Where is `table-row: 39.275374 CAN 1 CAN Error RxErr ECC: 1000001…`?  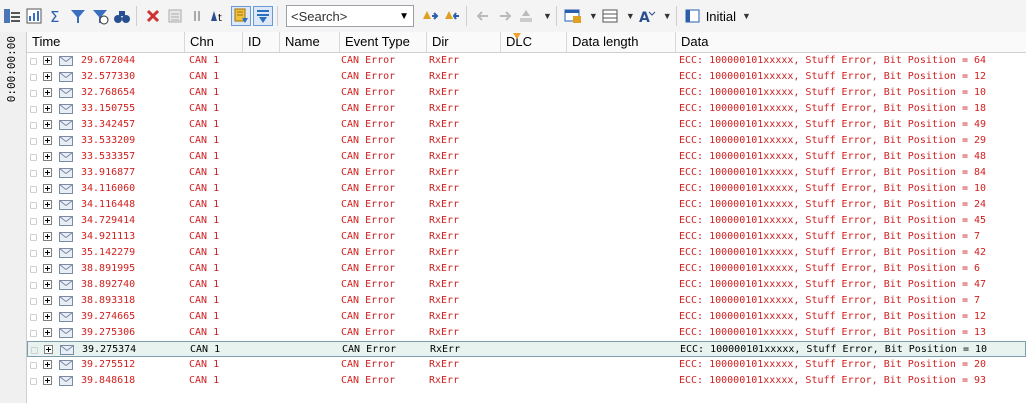 table-row: 39.275374 CAN 1 CAN Error RxErr ECC: 1000001… is located at coordinates (526, 349).